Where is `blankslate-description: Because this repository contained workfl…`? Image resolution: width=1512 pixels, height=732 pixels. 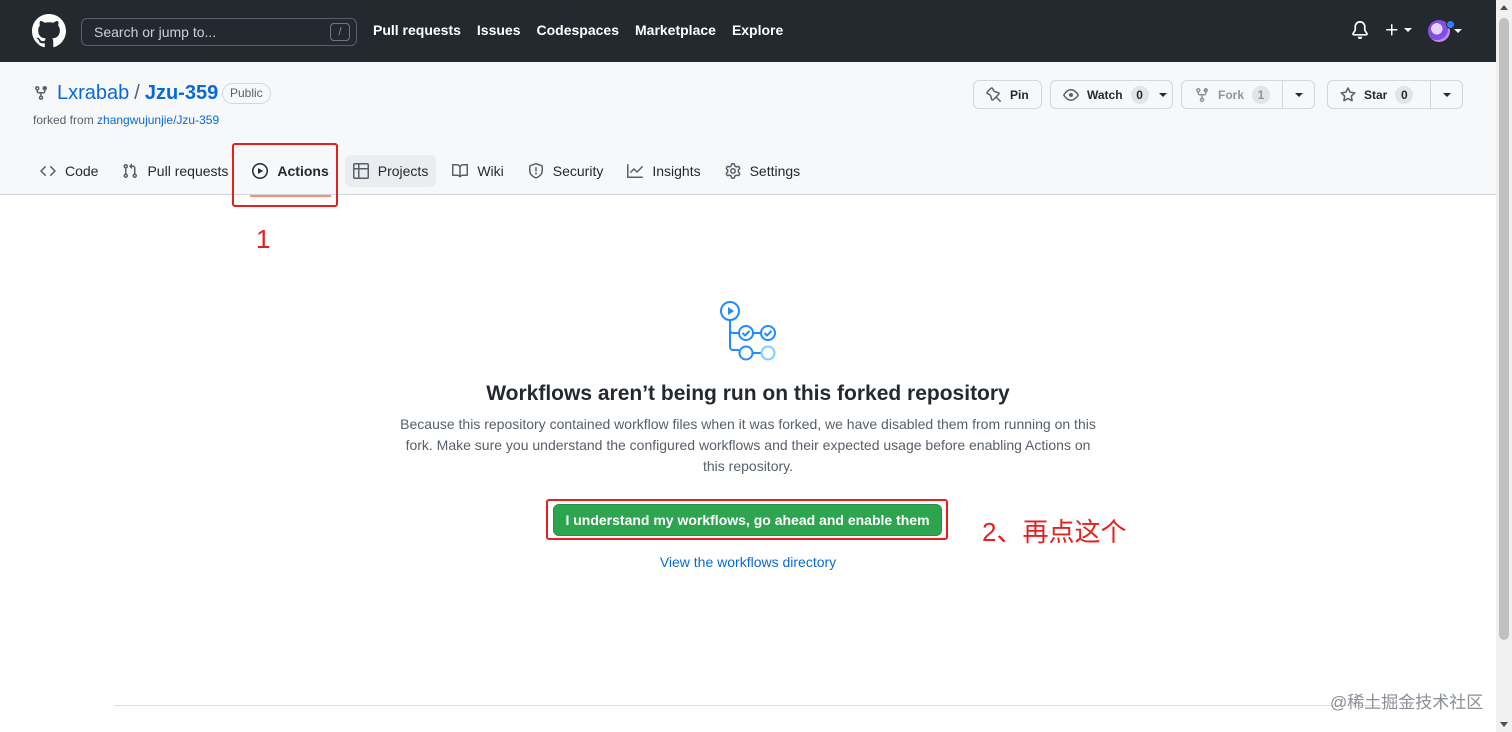
blankslate-description: Because this repository contained workfl… is located at coordinates (748, 445).